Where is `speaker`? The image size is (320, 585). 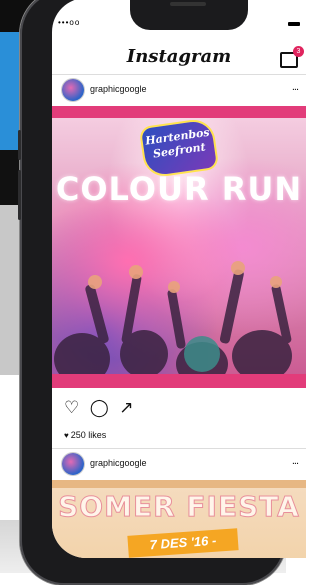
speaker is located at coordinates (188, 4).